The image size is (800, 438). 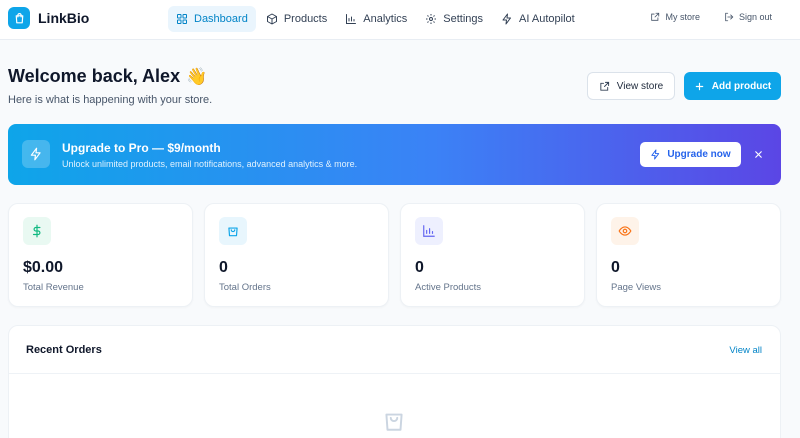 What do you see at coordinates (94, 76) in the screenshot?
I see `welcome-text: Welcome back, Alex` at bounding box center [94, 76].